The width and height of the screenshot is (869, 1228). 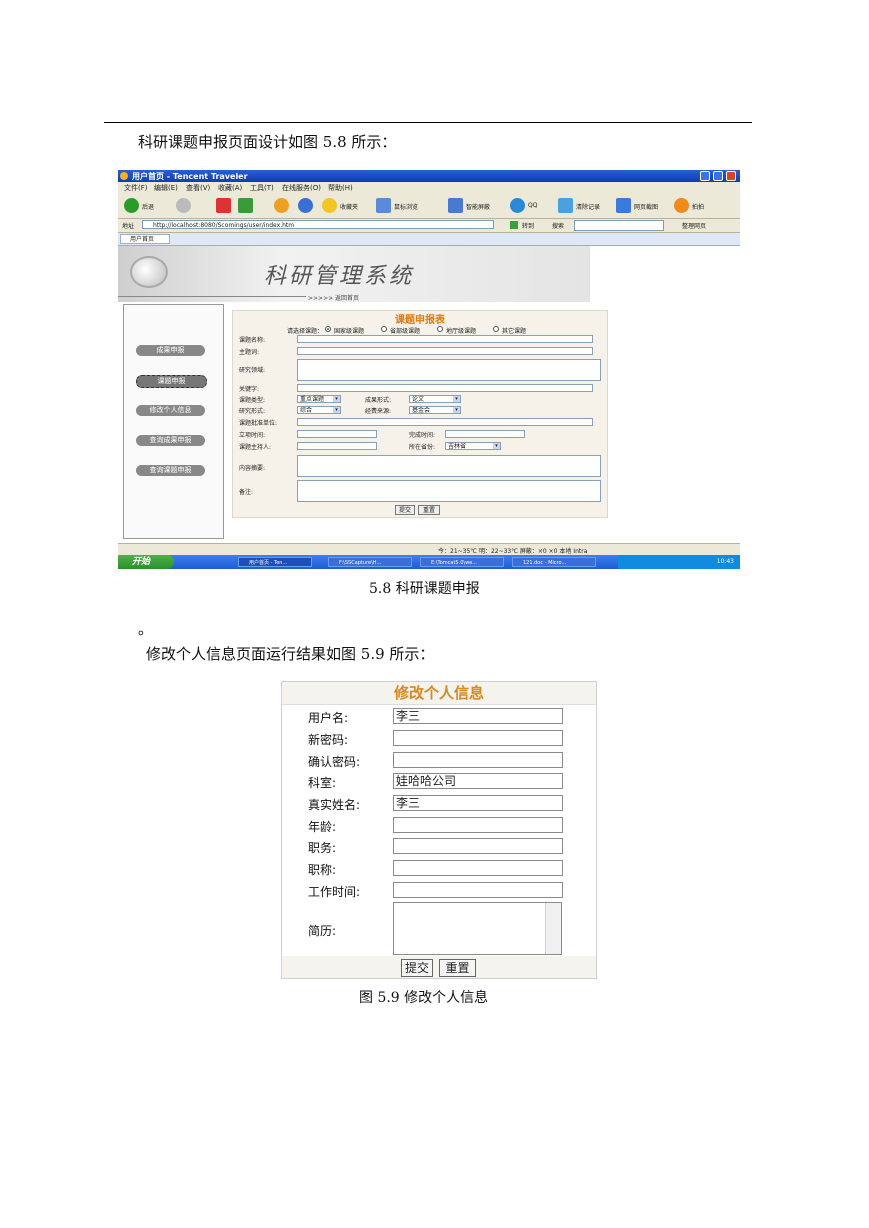 I want to click on finish-time-input, so click(x=485, y=434).